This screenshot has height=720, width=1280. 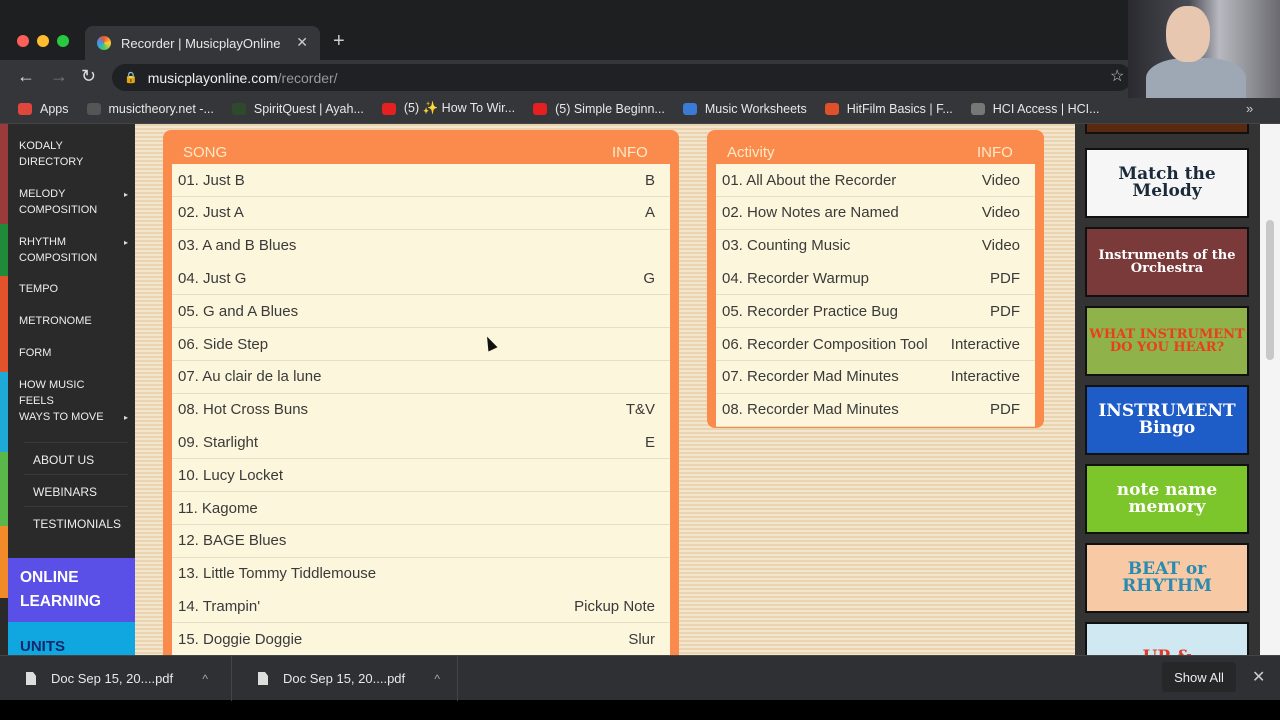 I want to click on sidebar-item: MELODY COMPOSITION, so click(x=69, y=202).